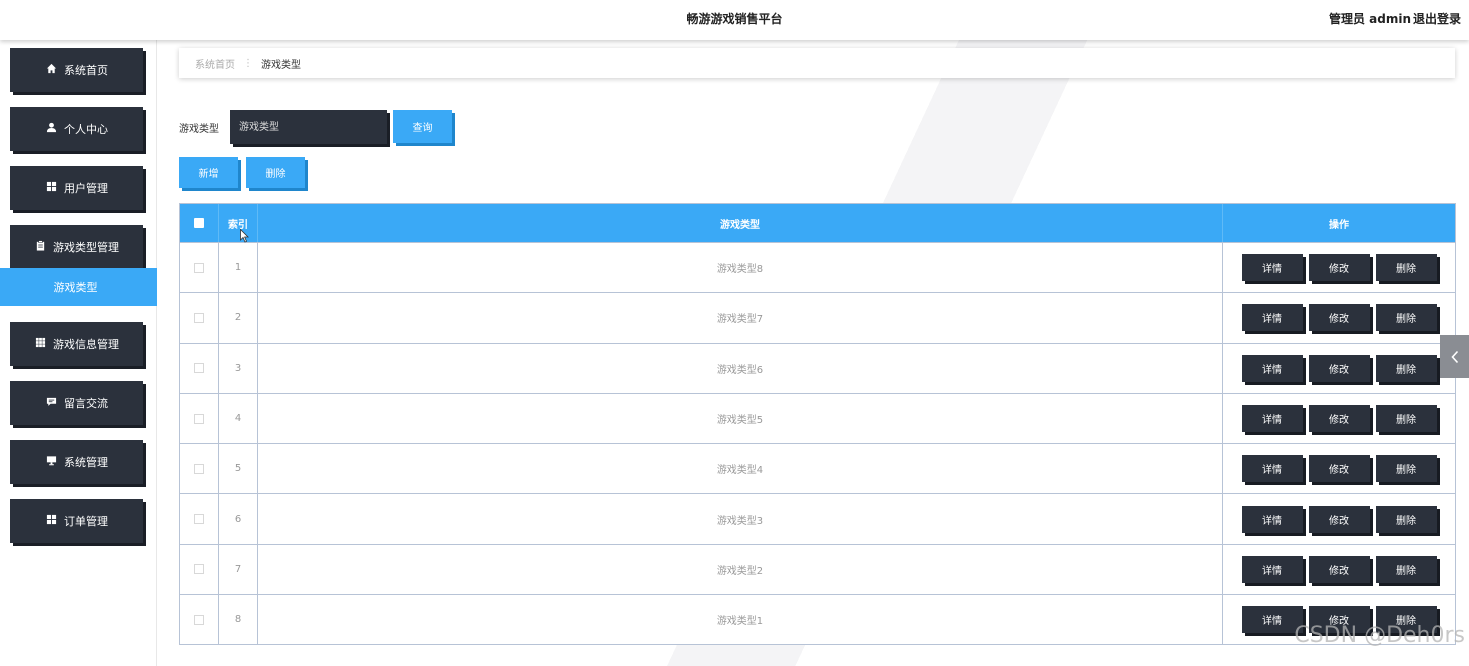 Image resolution: width=1469 pixels, height=666 pixels. What do you see at coordinates (817, 367) in the screenshot?
I see `table-row: 3 游戏类型6 详情 修改 删除` at bounding box center [817, 367].